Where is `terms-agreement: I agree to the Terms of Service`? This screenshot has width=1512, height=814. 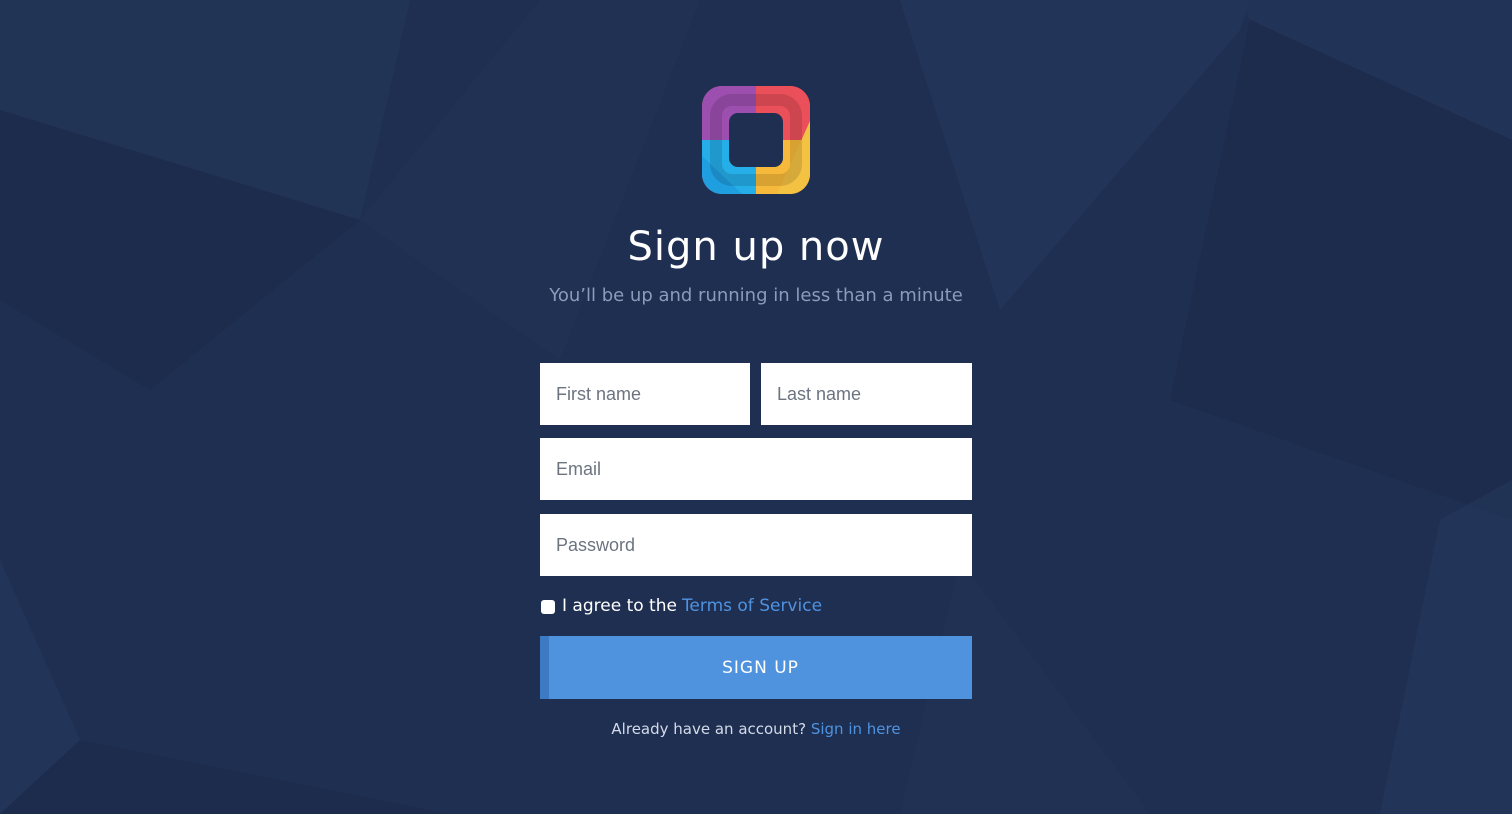
terms-agreement: I agree to the Terms of Service is located at coordinates (681, 606).